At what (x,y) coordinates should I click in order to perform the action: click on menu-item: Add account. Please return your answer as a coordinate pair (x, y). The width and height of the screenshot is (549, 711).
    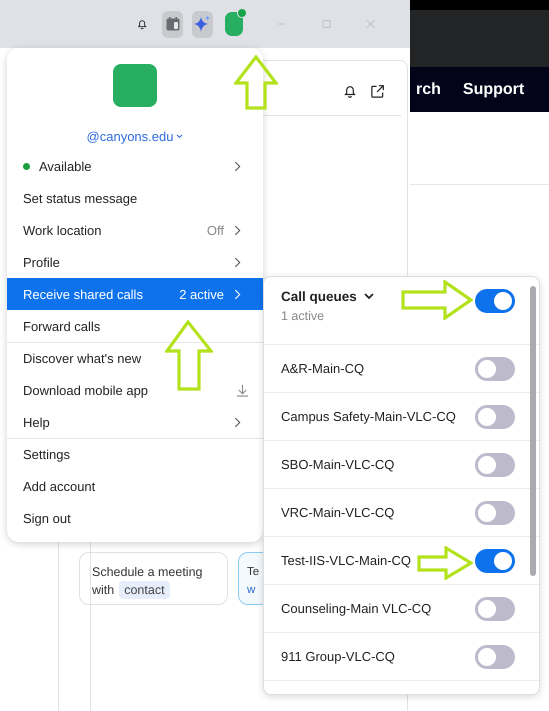
    Looking at the image, I should click on (135, 486).